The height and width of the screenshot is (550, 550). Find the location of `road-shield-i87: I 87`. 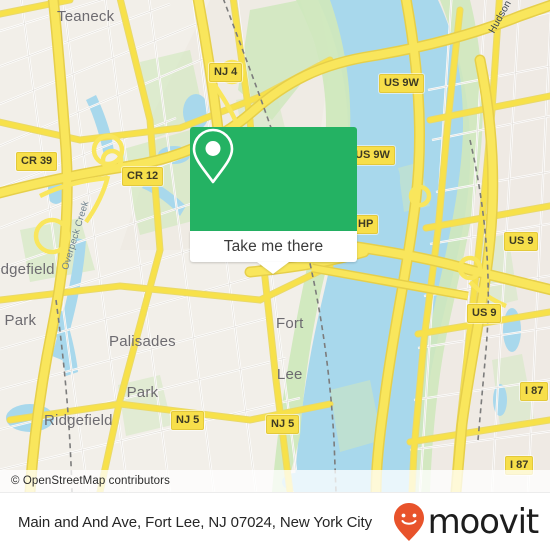

road-shield-i87: I 87 is located at coordinates (534, 391).